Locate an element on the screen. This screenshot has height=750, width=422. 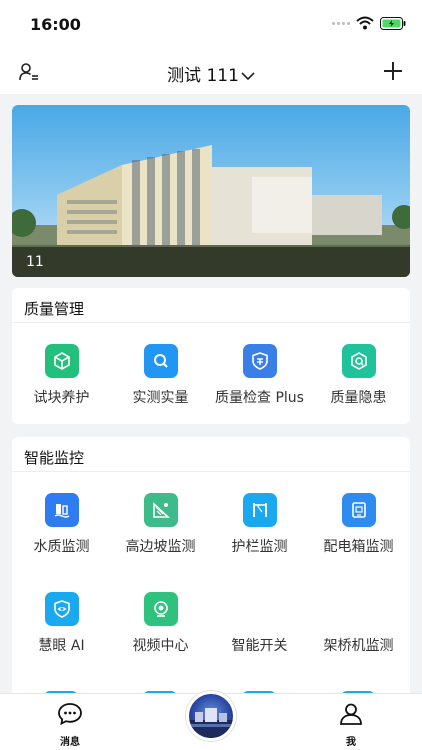
grid-item-smart-eye-ai: 慧眼 AI is located at coordinates (61, 623).